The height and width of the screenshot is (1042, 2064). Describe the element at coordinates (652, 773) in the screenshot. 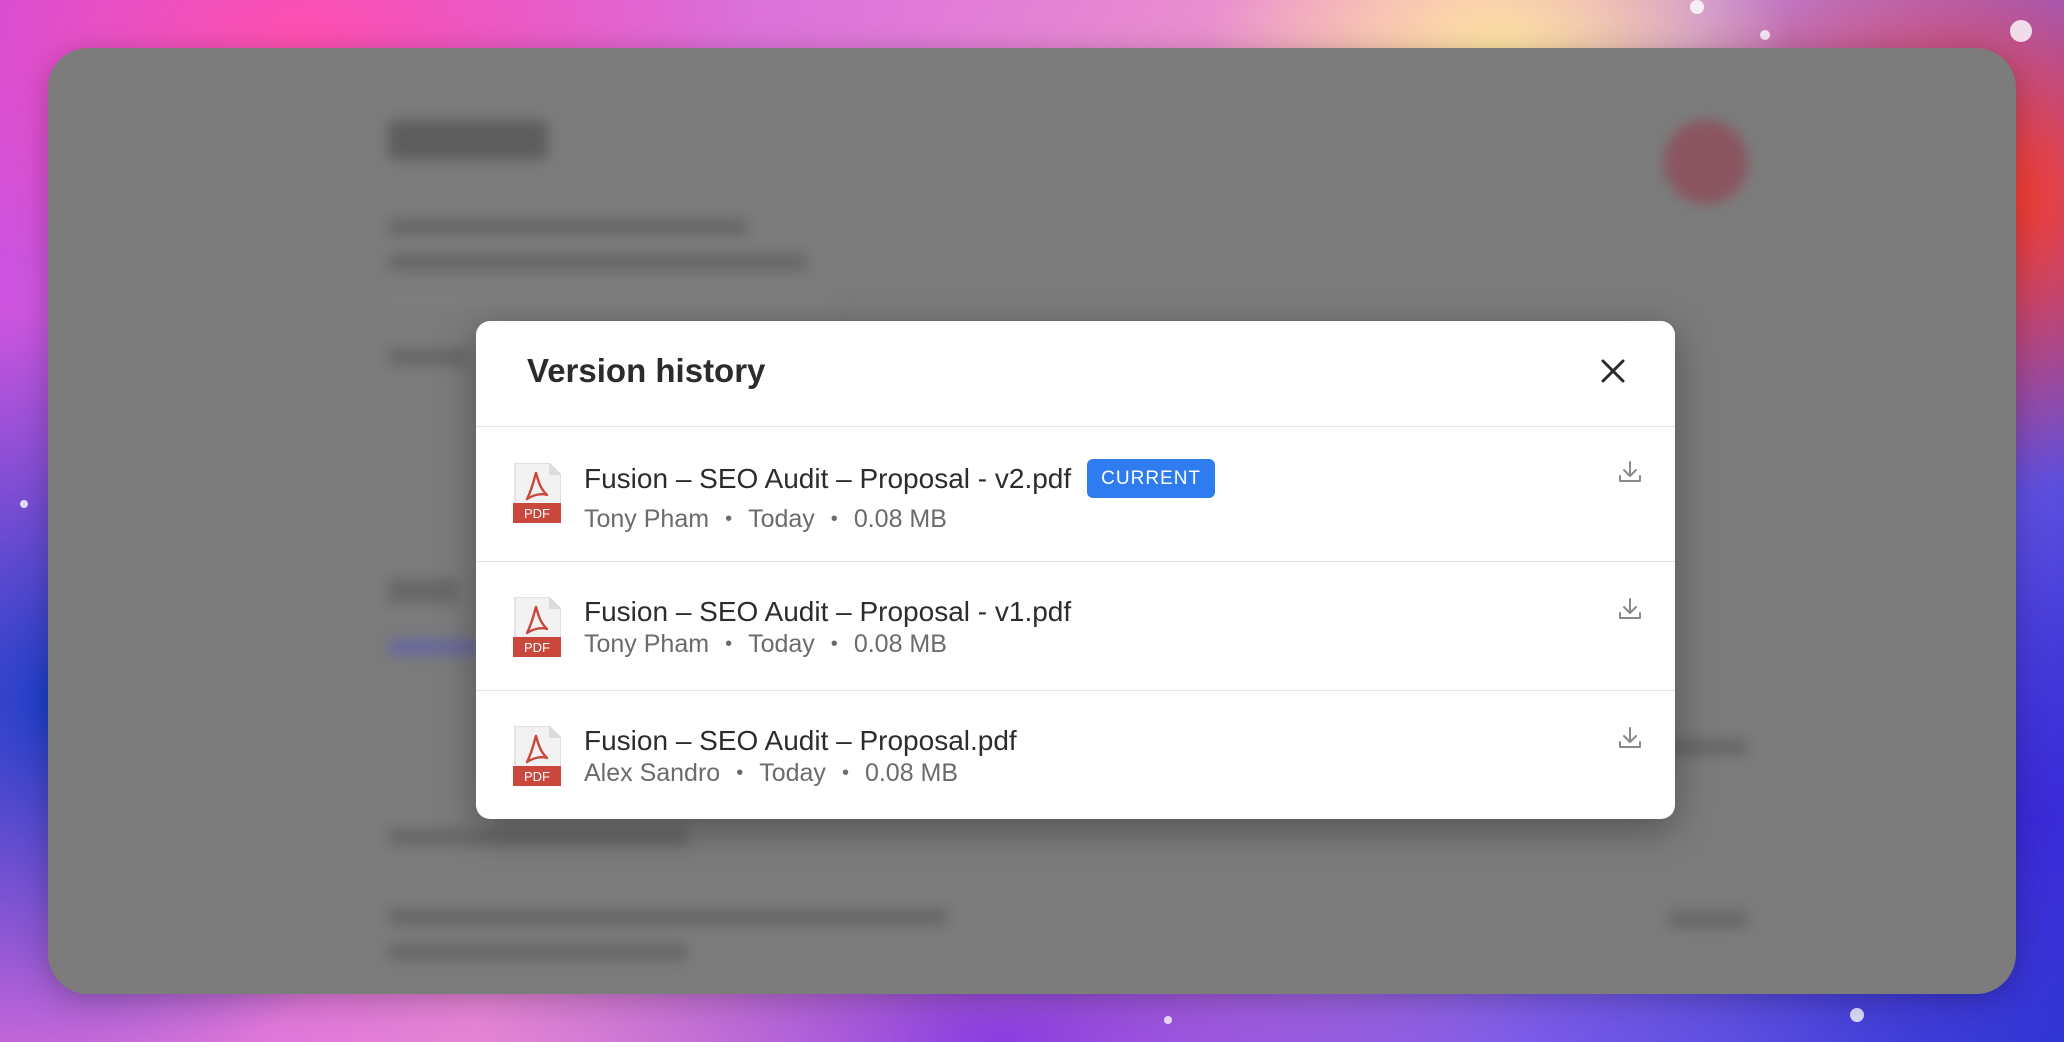

I see `author: Alex Sandro` at that location.